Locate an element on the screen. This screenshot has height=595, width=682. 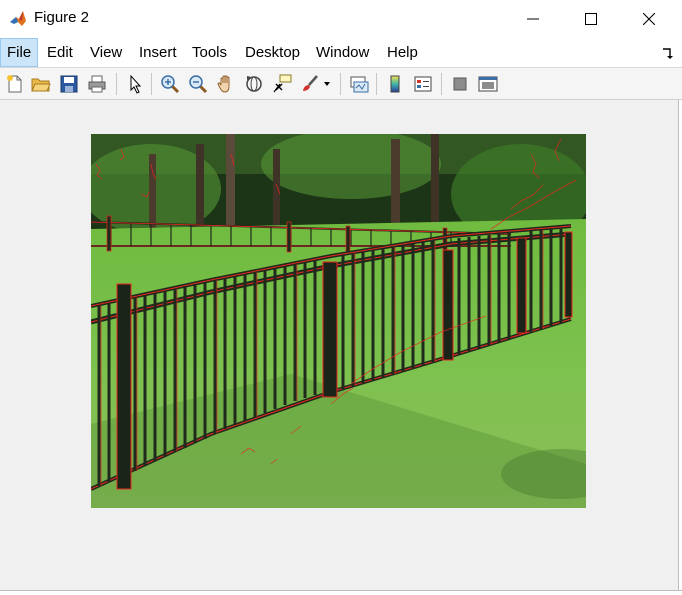
data-cursor-button is located at coordinates (282, 84).